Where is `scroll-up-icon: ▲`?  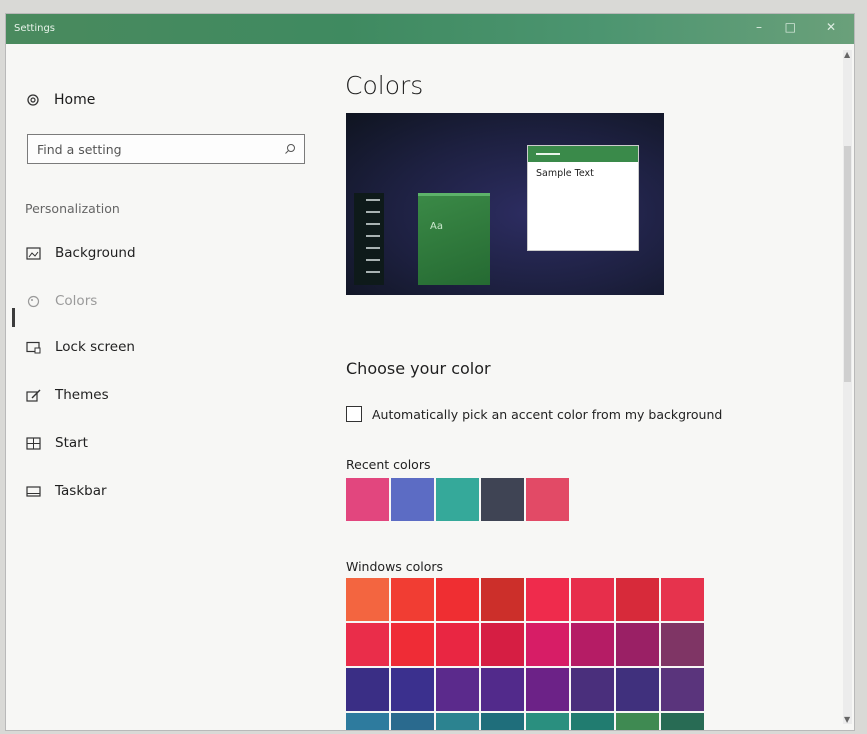
scroll-up-icon: ▲ is located at coordinates (847, 54).